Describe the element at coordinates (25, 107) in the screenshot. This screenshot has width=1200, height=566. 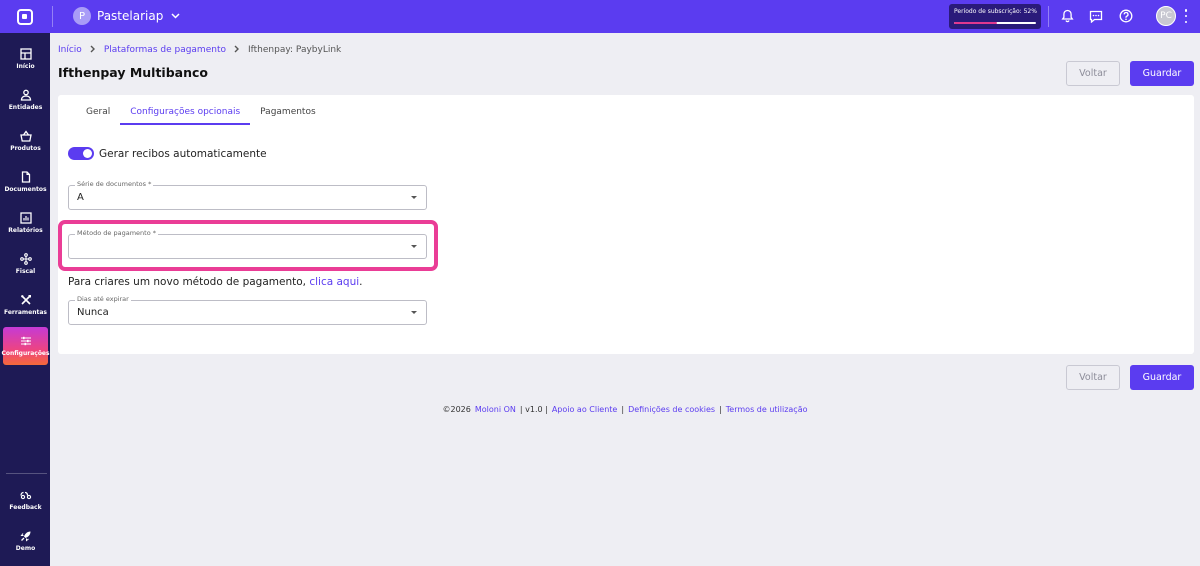
I see `sidebar-item-label: Entidades` at that location.